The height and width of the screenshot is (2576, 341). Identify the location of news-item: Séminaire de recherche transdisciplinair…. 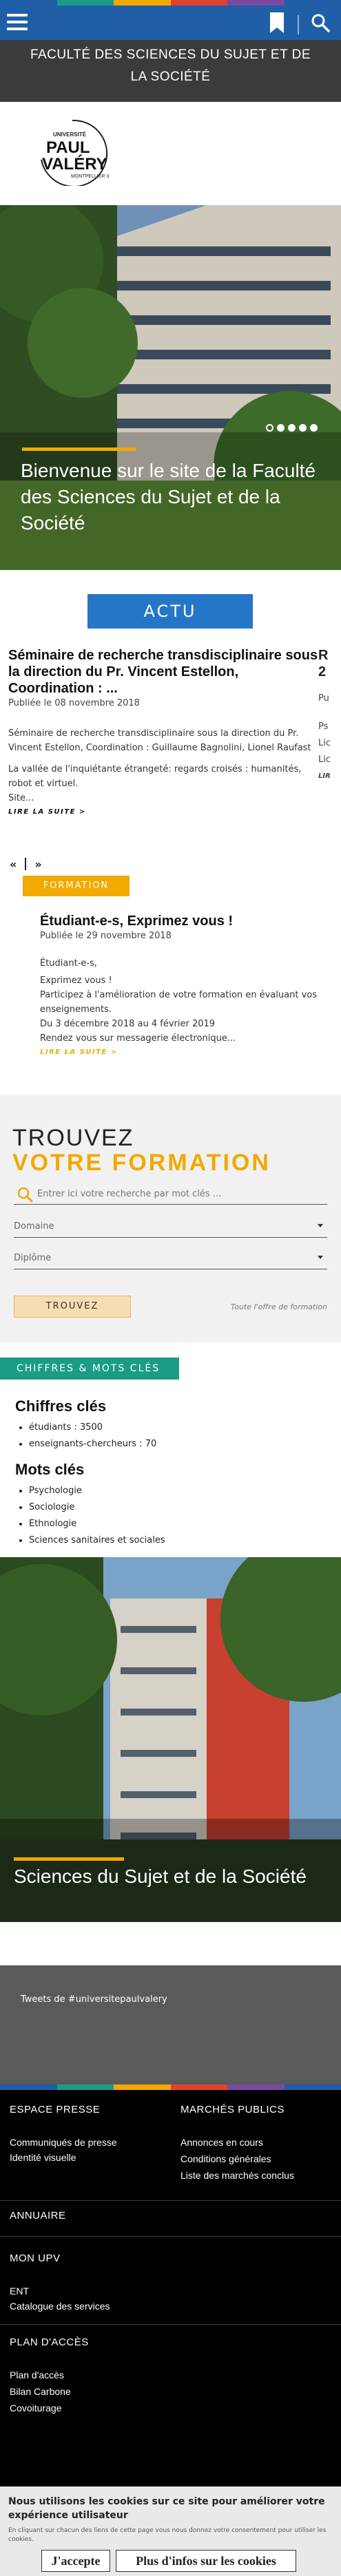
(163, 732).